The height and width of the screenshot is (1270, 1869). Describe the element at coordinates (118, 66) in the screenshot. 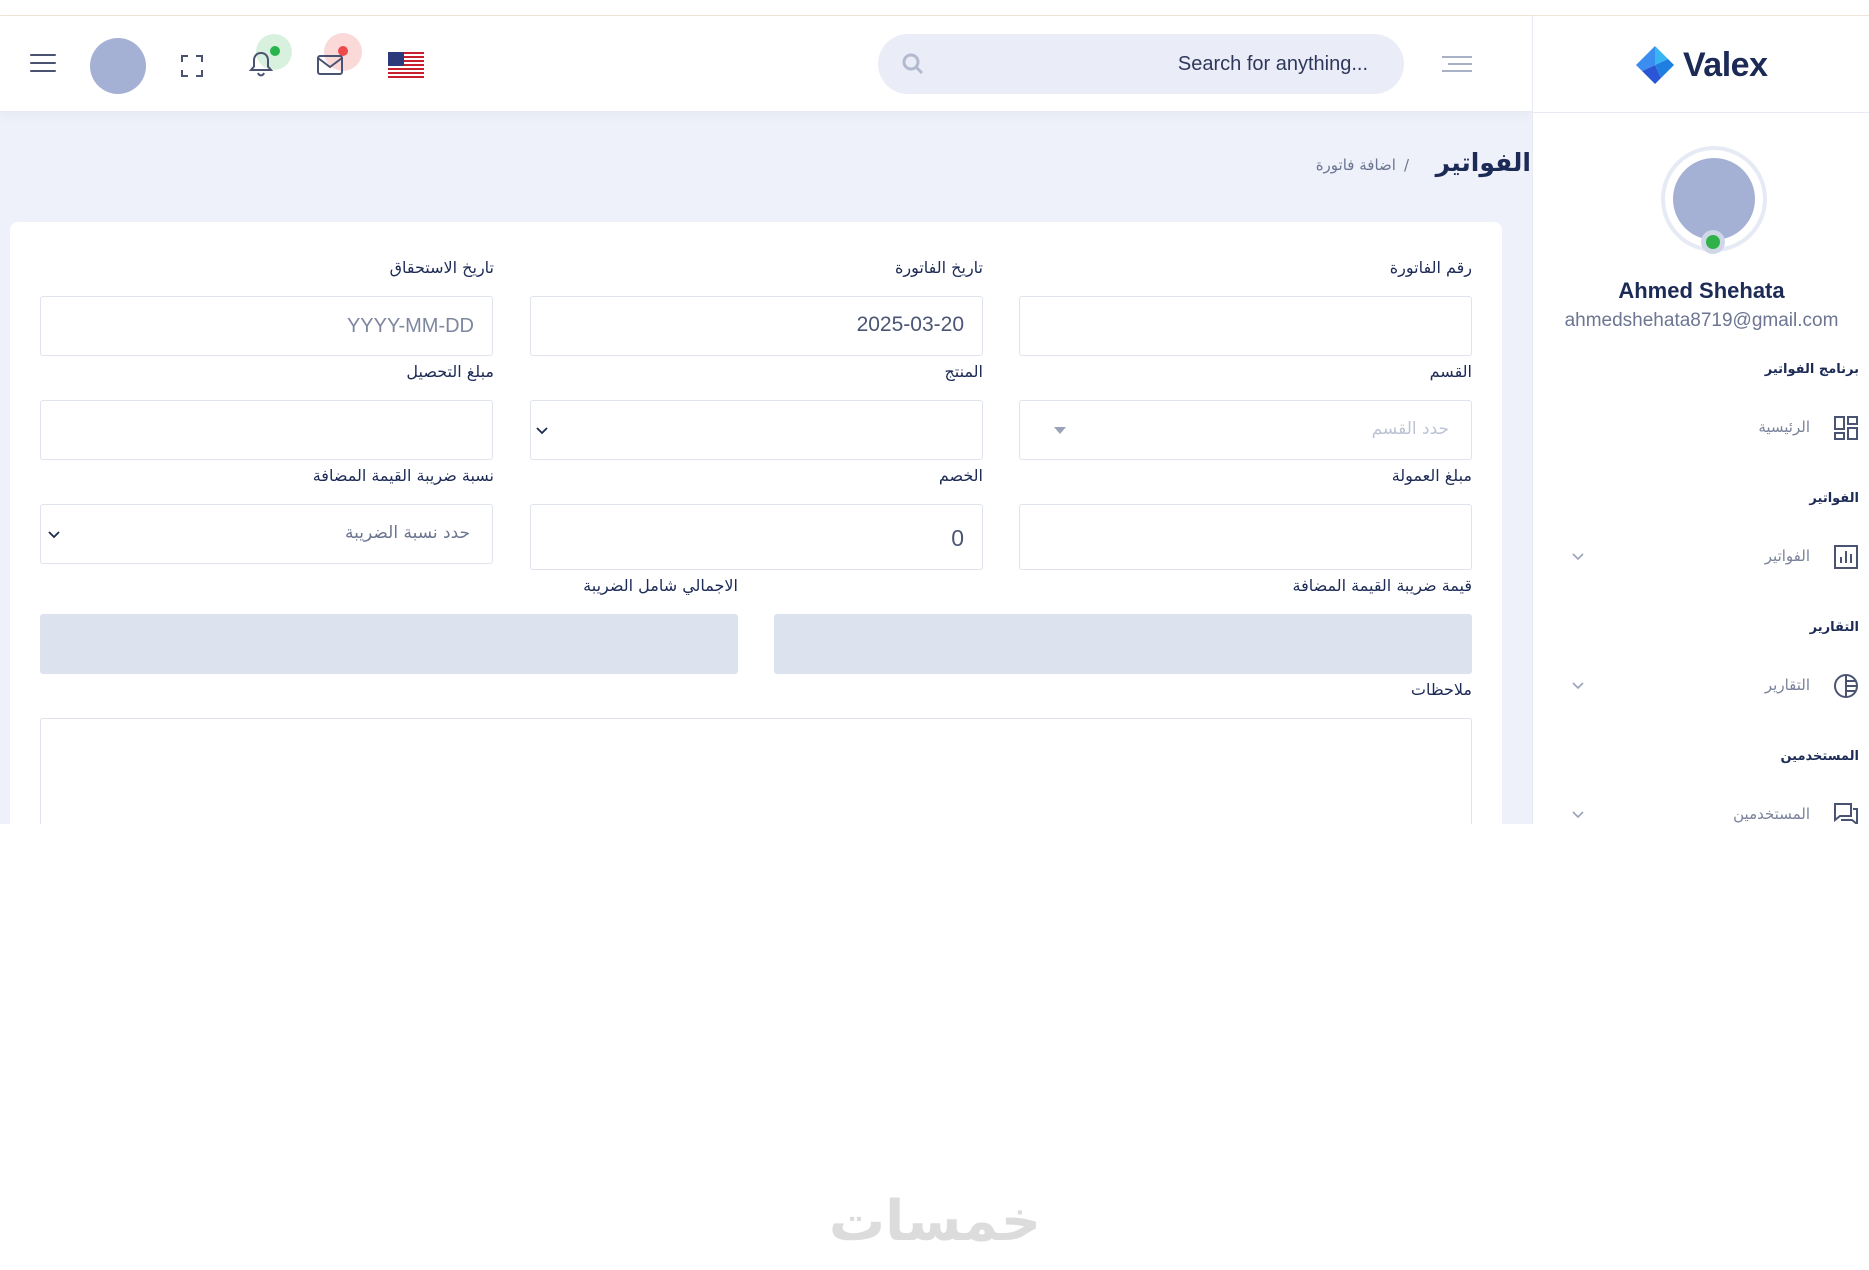

I see `header-avatar` at that location.